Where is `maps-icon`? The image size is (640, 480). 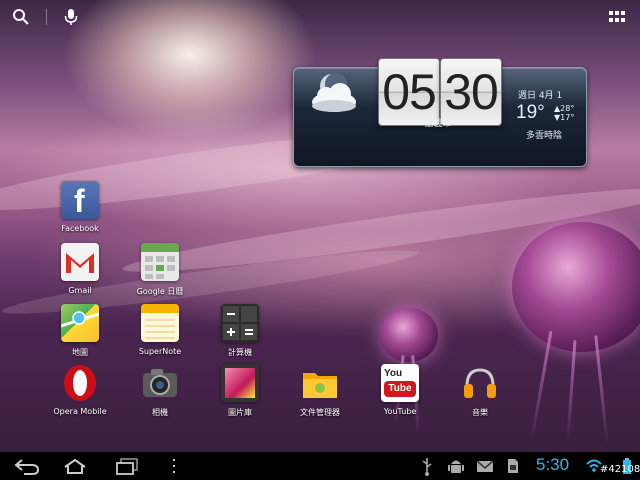 maps-icon is located at coordinates (80, 323).